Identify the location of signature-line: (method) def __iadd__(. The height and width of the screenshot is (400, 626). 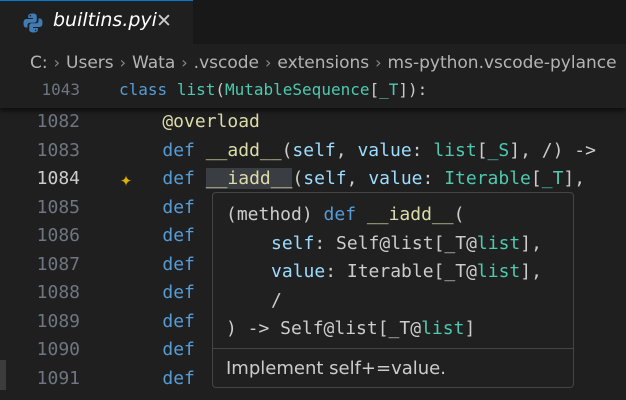
(384, 215).